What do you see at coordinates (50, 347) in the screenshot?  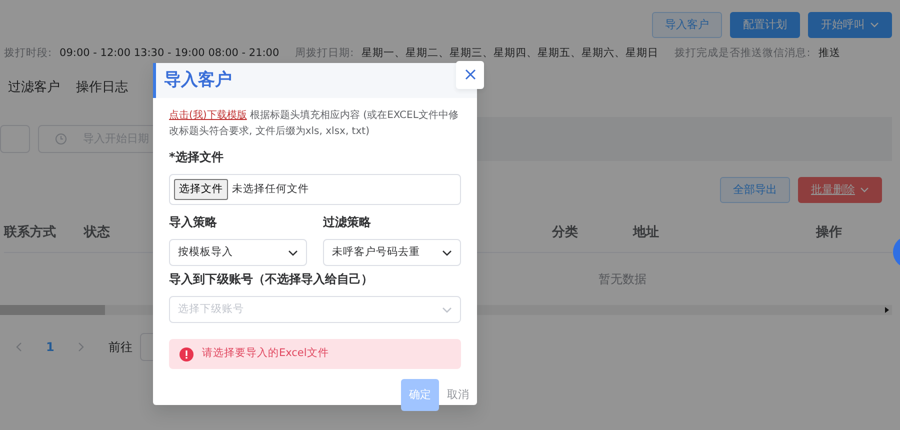 I see `page-number: 1` at bounding box center [50, 347].